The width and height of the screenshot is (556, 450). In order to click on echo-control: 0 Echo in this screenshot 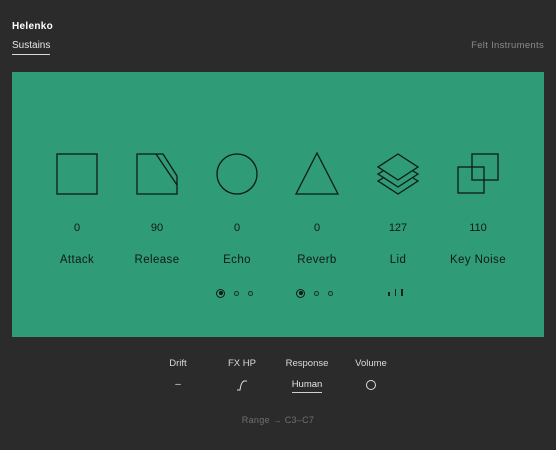, I will do `click(237, 208)`.